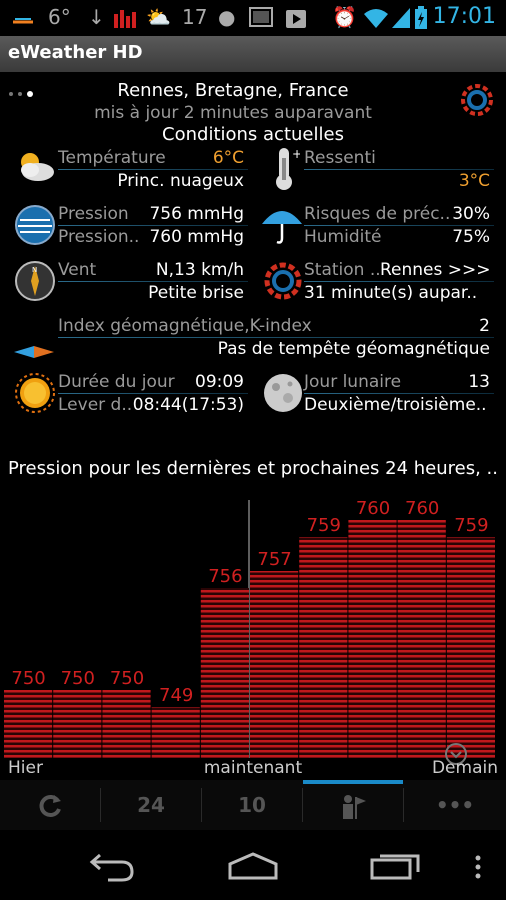 The width and height of the screenshot is (506, 900). Describe the element at coordinates (296, 19) in the screenshot. I see `play-store-icon` at that location.